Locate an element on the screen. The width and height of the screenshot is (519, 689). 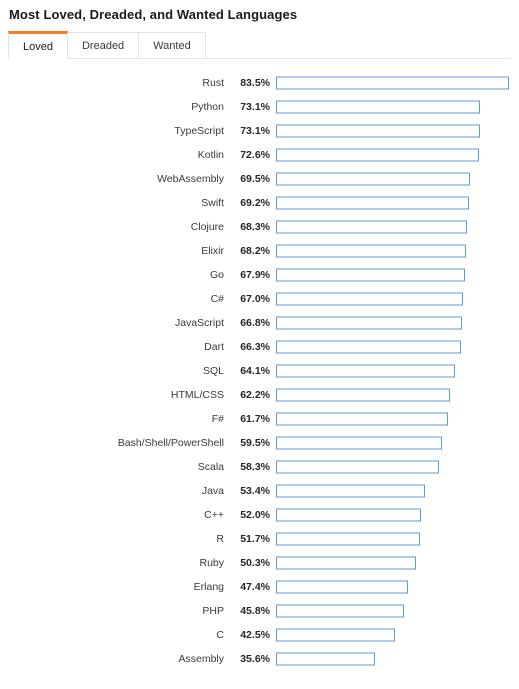
bar-row: Elixir 68.2% is located at coordinates (259, 251).